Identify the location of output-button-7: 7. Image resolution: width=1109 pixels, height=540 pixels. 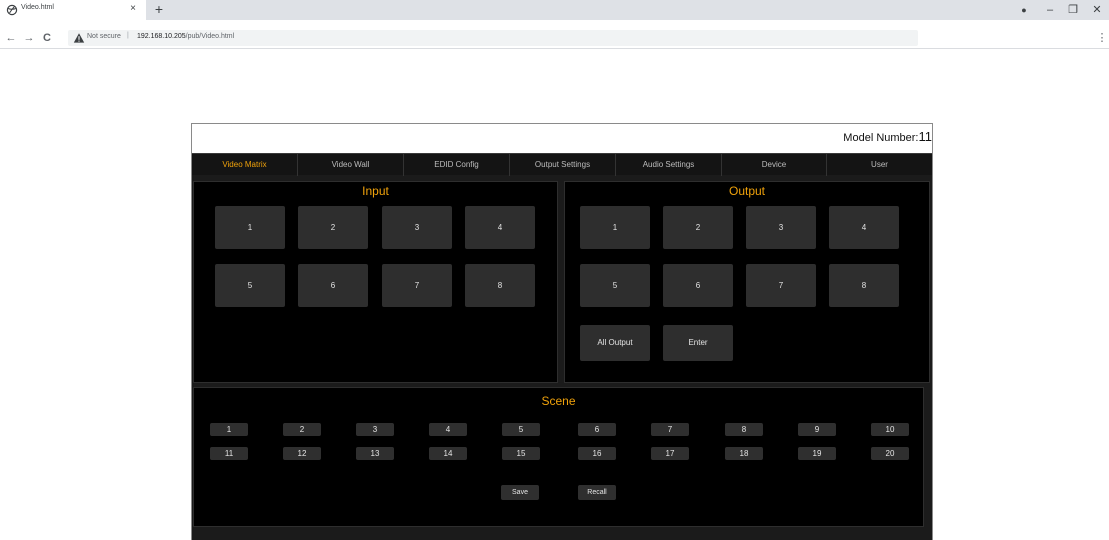
(781, 285).